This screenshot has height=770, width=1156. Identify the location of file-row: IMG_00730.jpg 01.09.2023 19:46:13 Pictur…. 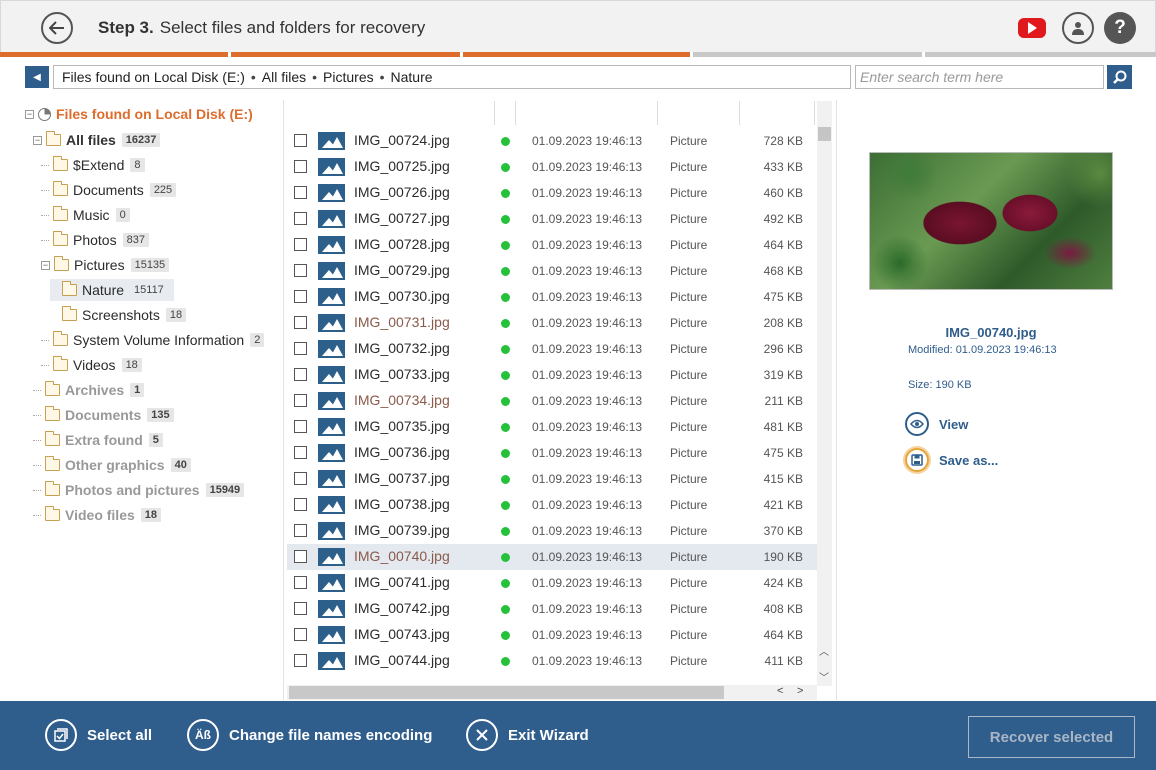
(552, 297).